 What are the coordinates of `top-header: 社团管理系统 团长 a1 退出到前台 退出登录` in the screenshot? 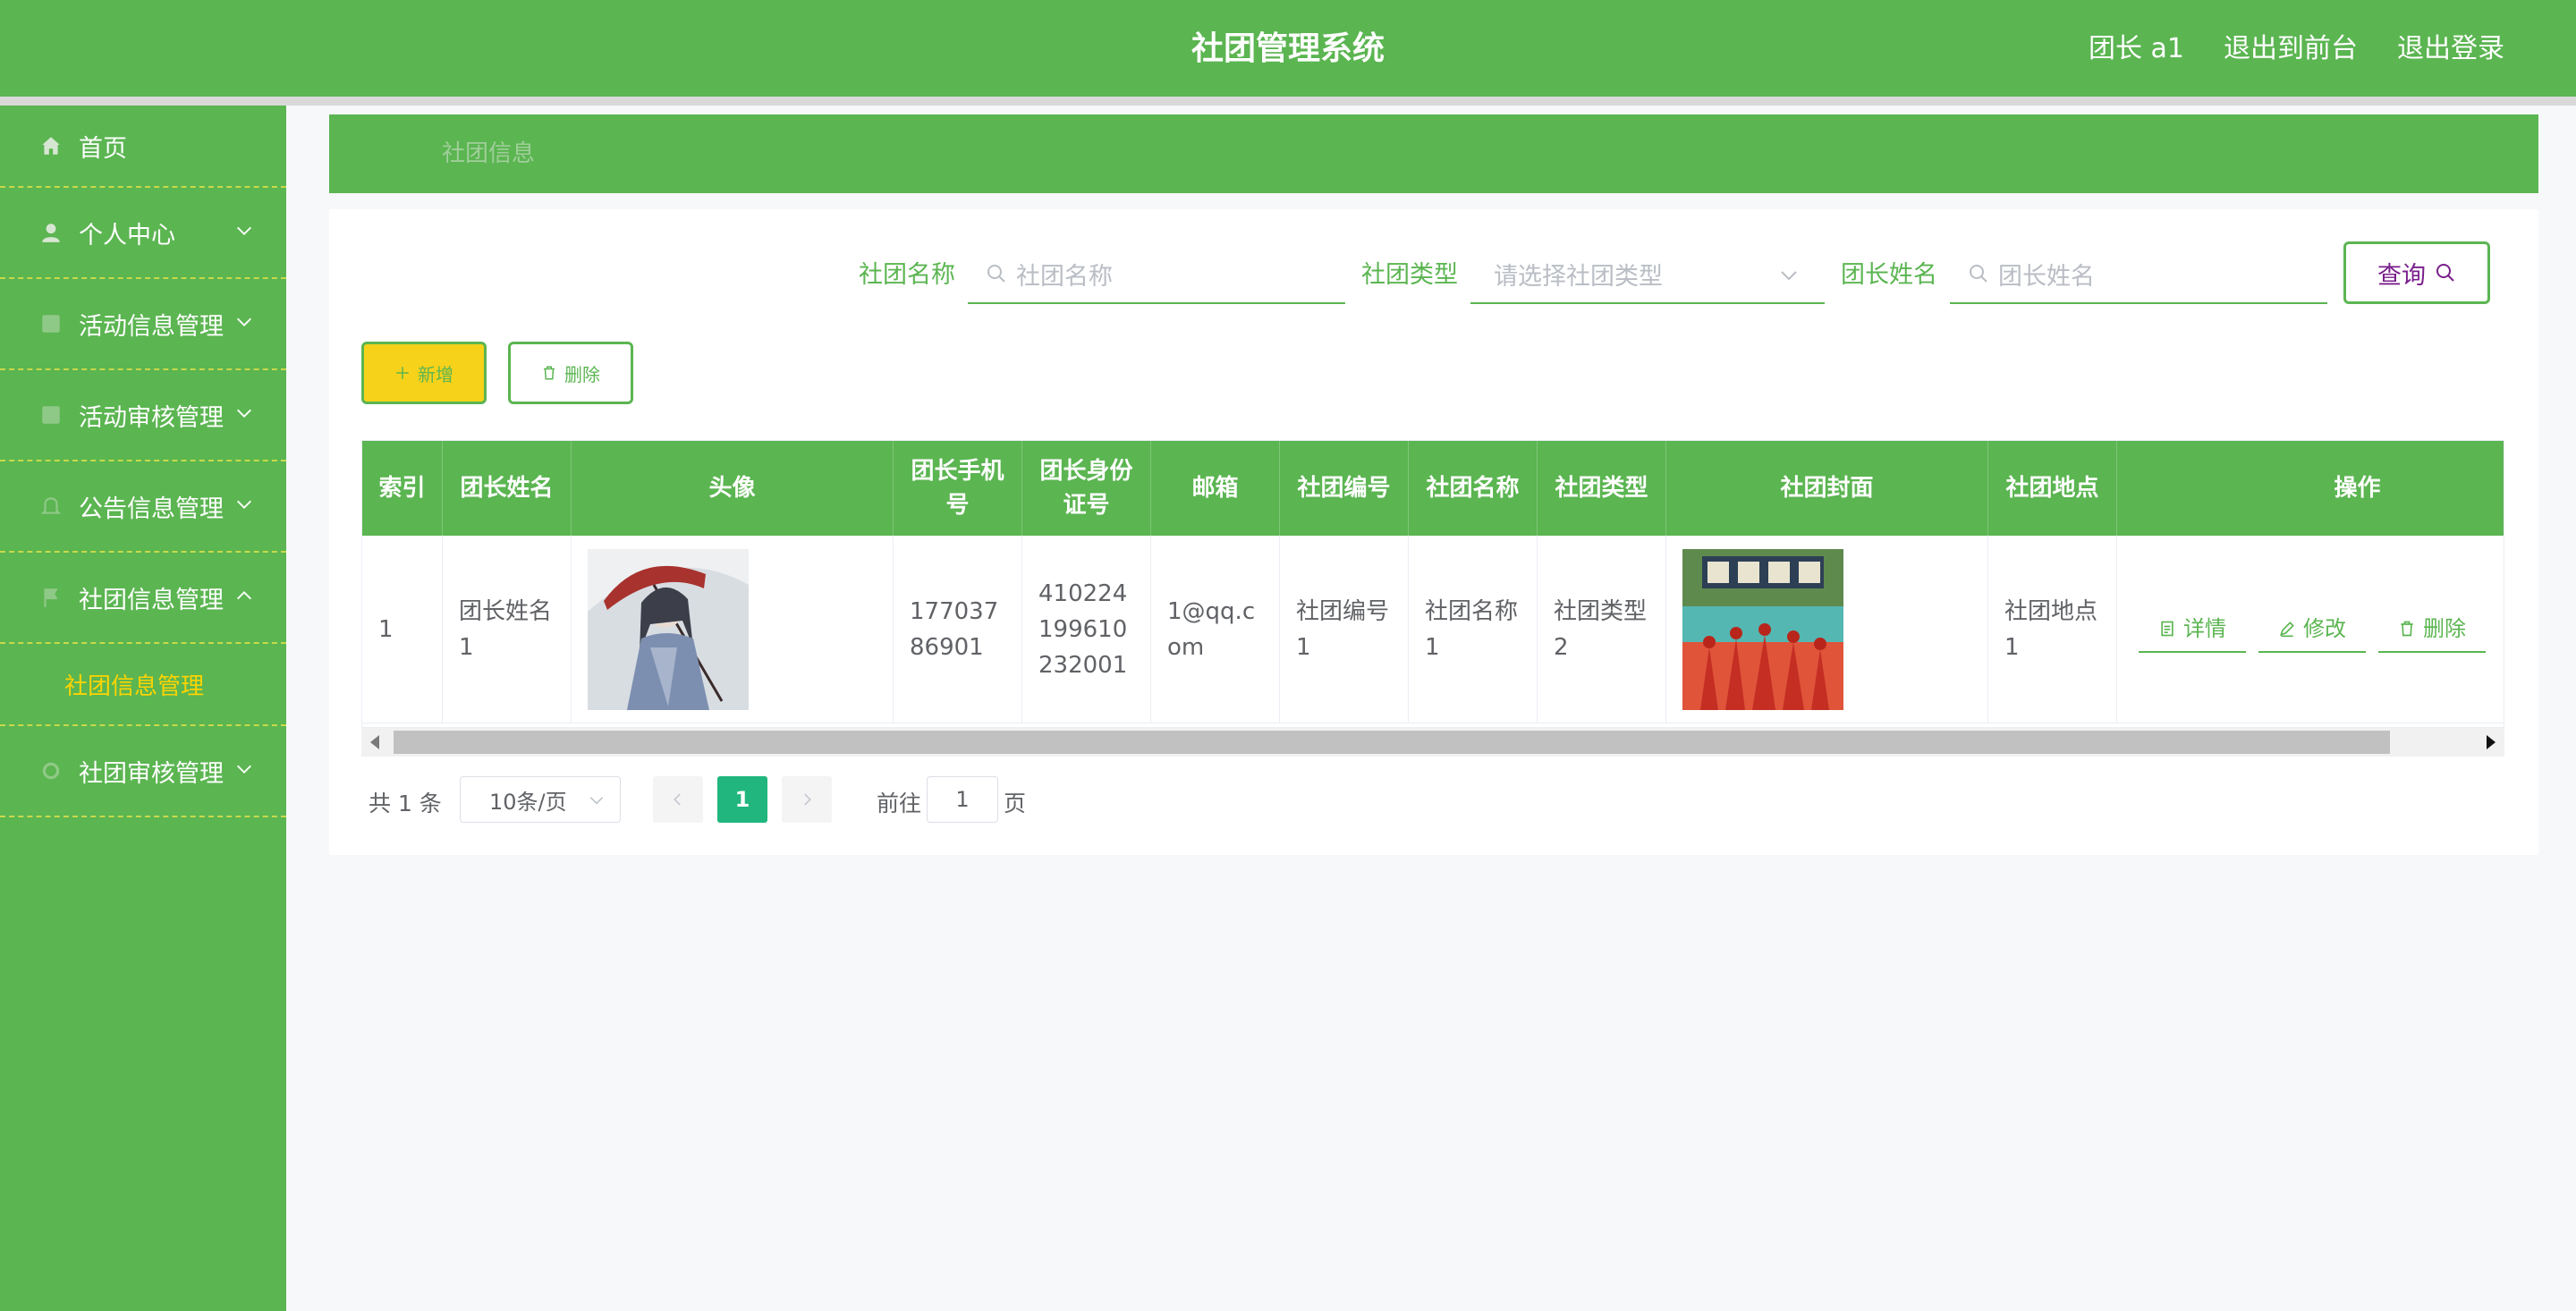 It's located at (1288, 48).